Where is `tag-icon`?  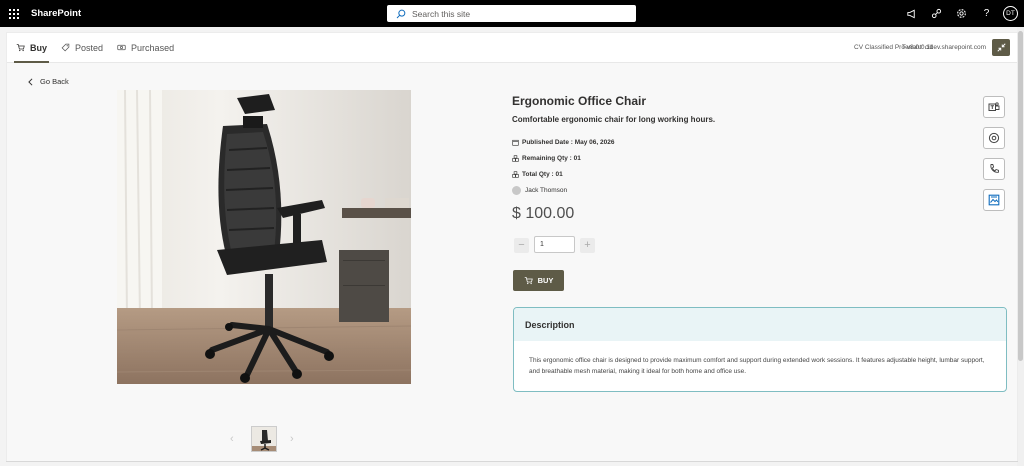 tag-icon is located at coordinates (65, 47).